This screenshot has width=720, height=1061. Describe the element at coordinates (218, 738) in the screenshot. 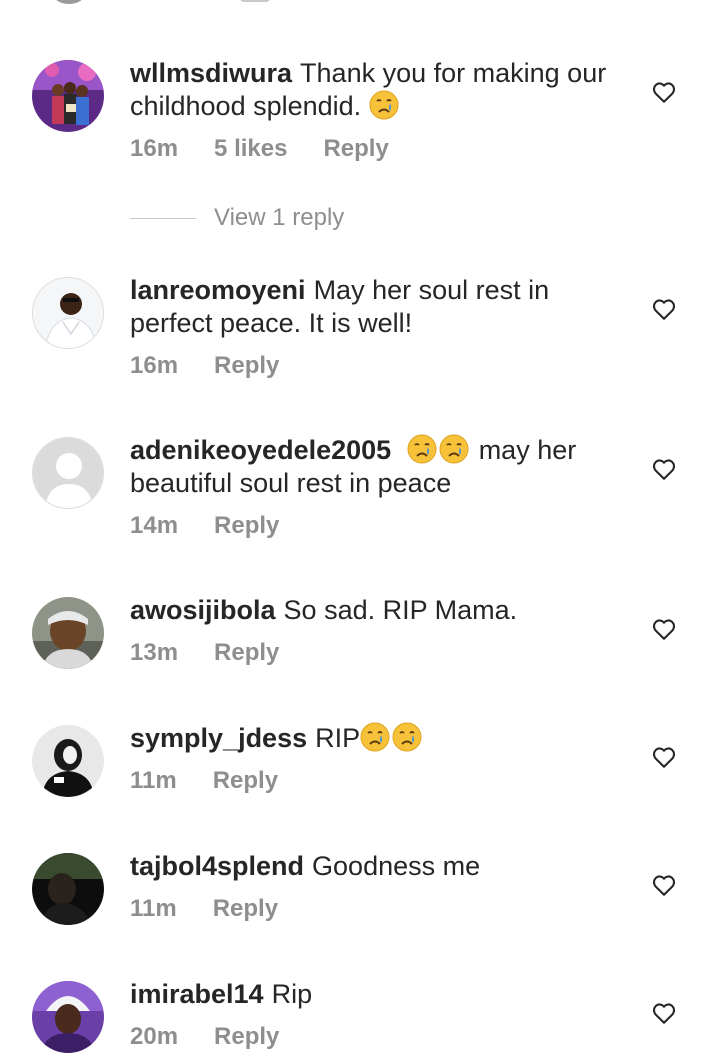

I see `comment-username: symply_jdess` at that location.